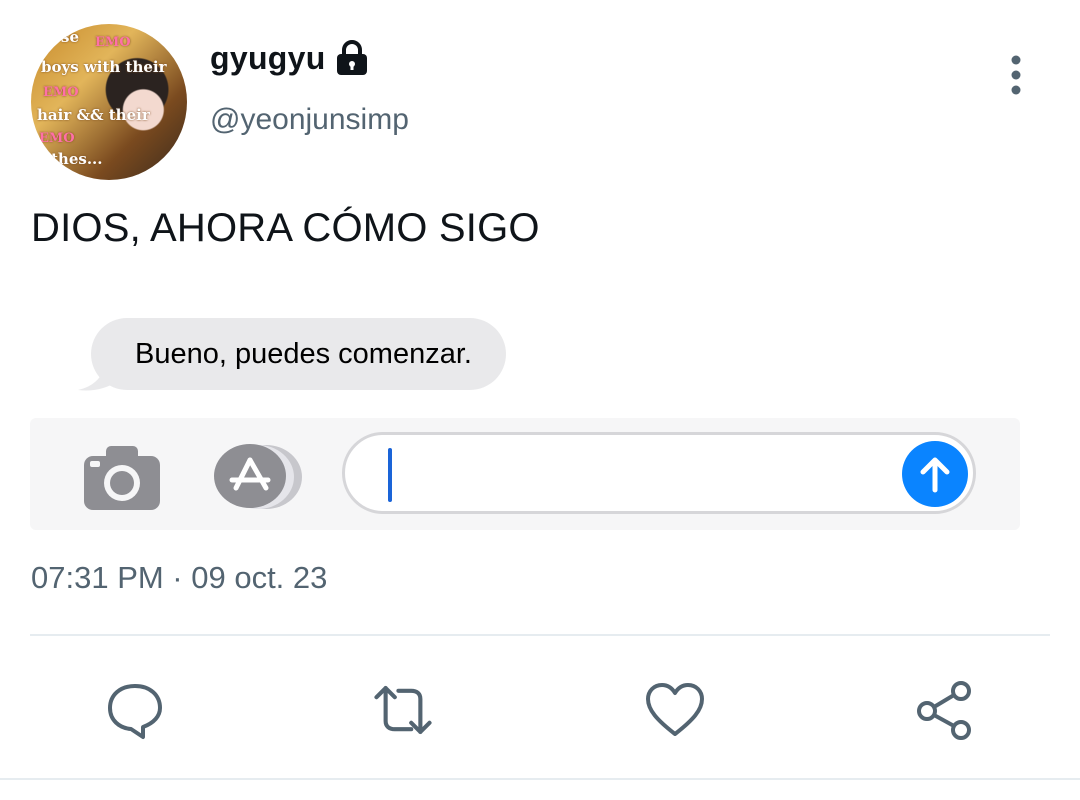 The height and width of the screenshot is (800, 1080). Describe the element at coordinates (1016, 76) in the screenshot. I see `more-options-icon` at that location.